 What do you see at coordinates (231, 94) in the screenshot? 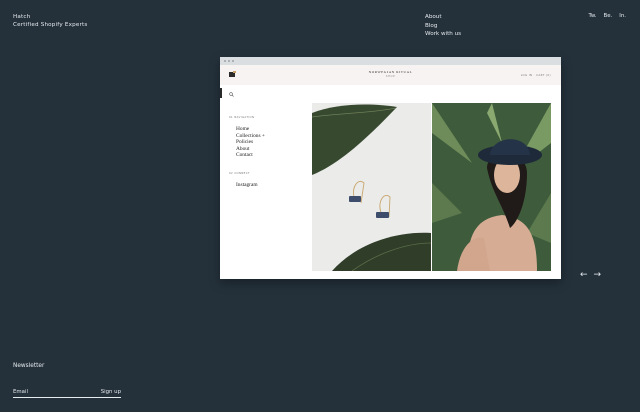
I see `search-icon` at bounding box center [231, 94].